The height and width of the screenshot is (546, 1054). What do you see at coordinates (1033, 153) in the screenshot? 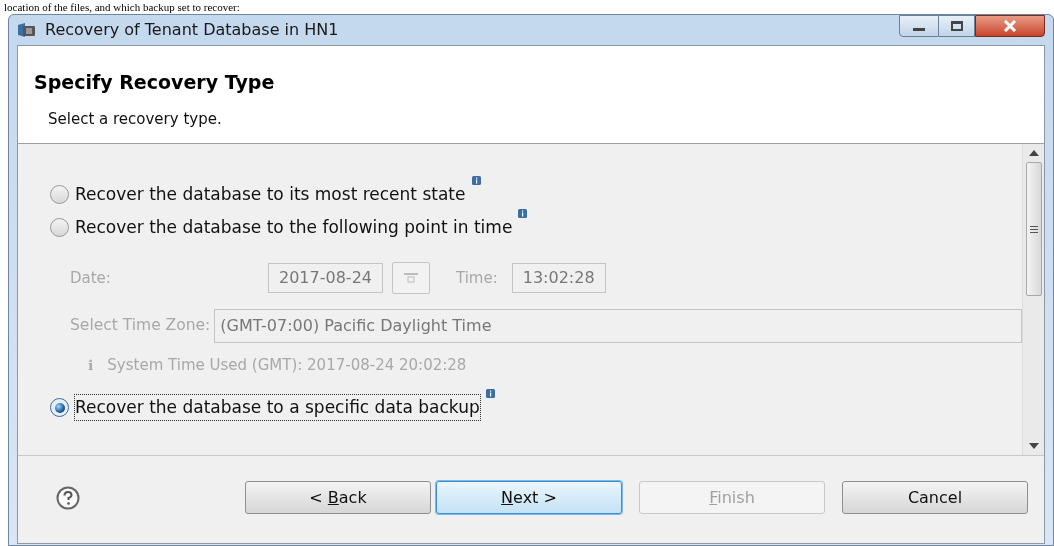
I see `scroll-up-icon` at bounding box center [1033, 153].